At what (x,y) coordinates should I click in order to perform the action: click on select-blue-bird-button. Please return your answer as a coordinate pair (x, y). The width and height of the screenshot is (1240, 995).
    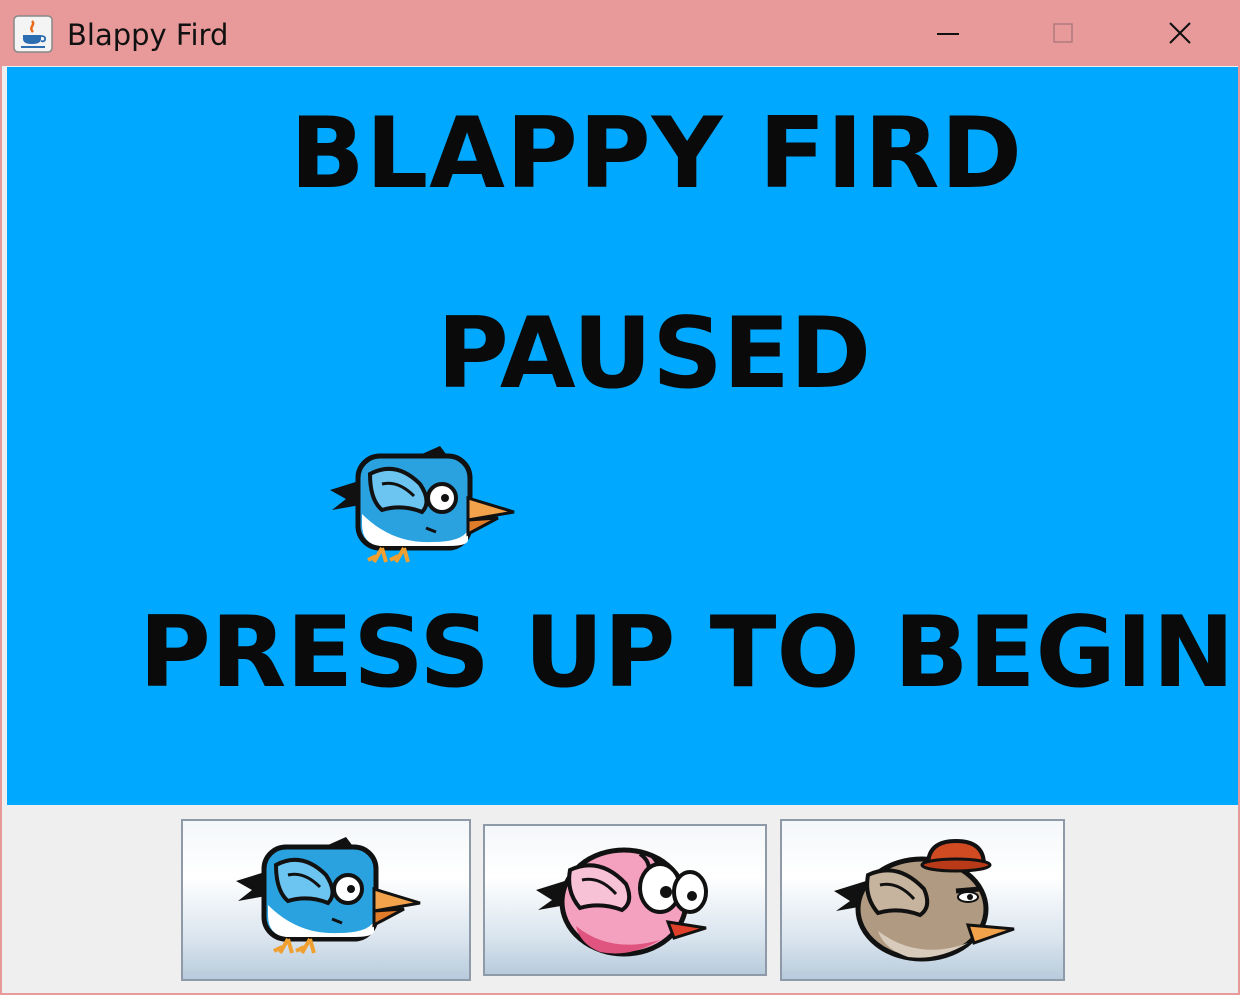
    Looking at the image, I should click on (326, 900).